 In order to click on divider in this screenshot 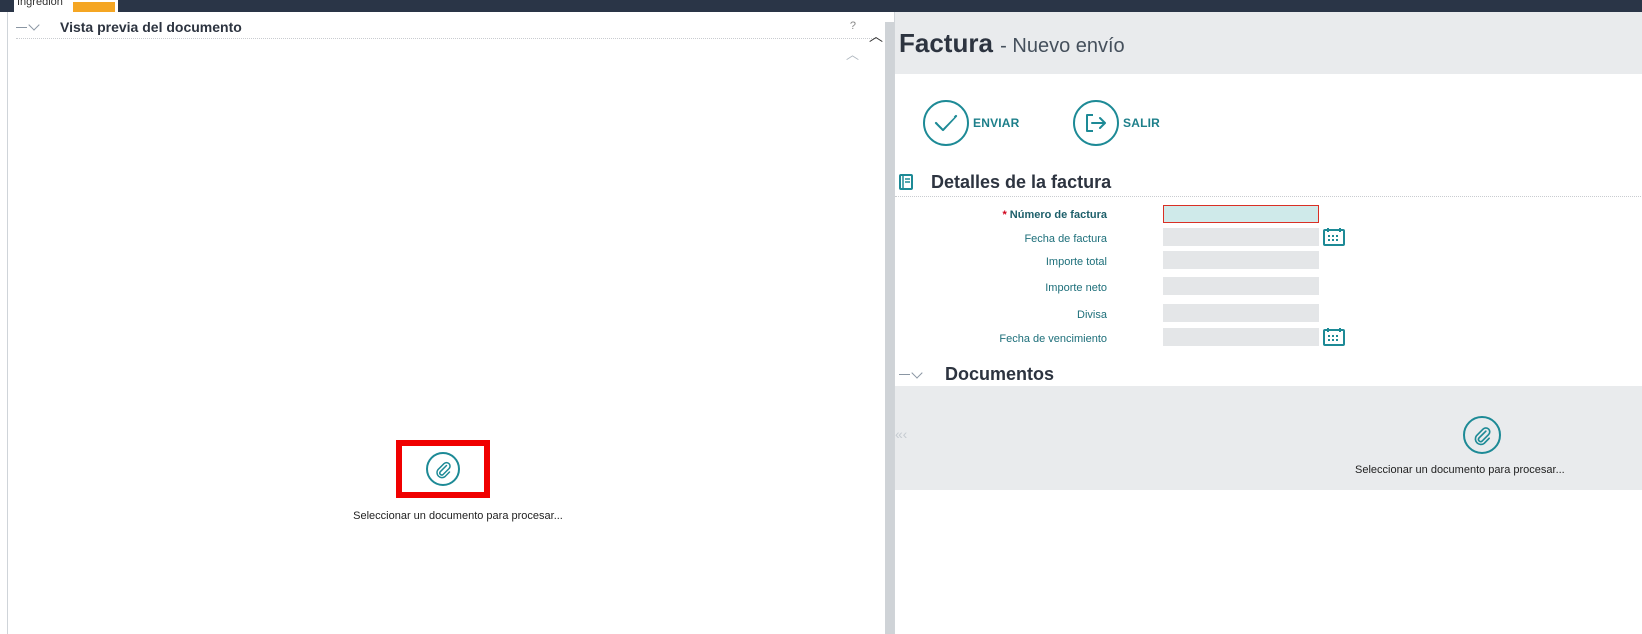, I will do `click(1268, 197)`.